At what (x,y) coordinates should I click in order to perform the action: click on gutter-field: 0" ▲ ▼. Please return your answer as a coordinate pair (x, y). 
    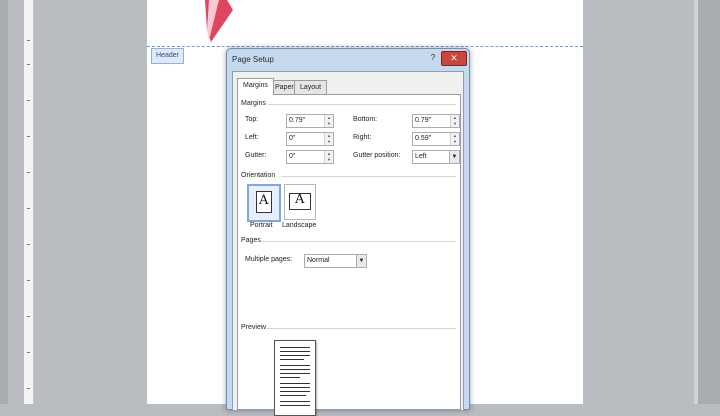
    Looking at the image, I should click on (310, 157).